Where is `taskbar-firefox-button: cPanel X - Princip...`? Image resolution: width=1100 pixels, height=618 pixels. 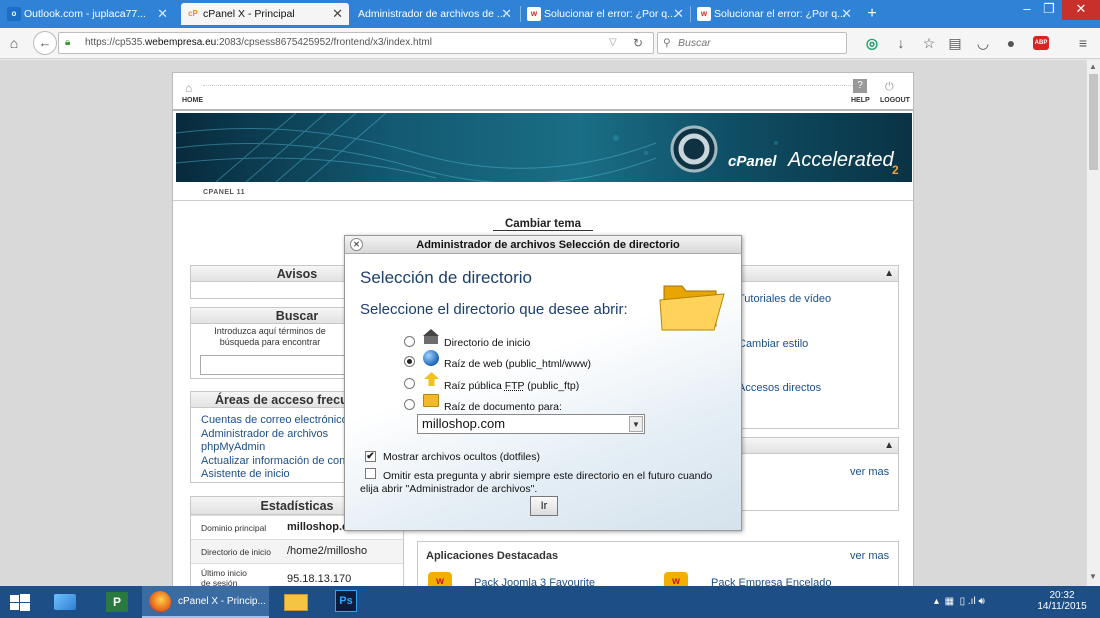 taskbar-firefox-button: cPanel X - Princip... is located at coordinates (205, 602).